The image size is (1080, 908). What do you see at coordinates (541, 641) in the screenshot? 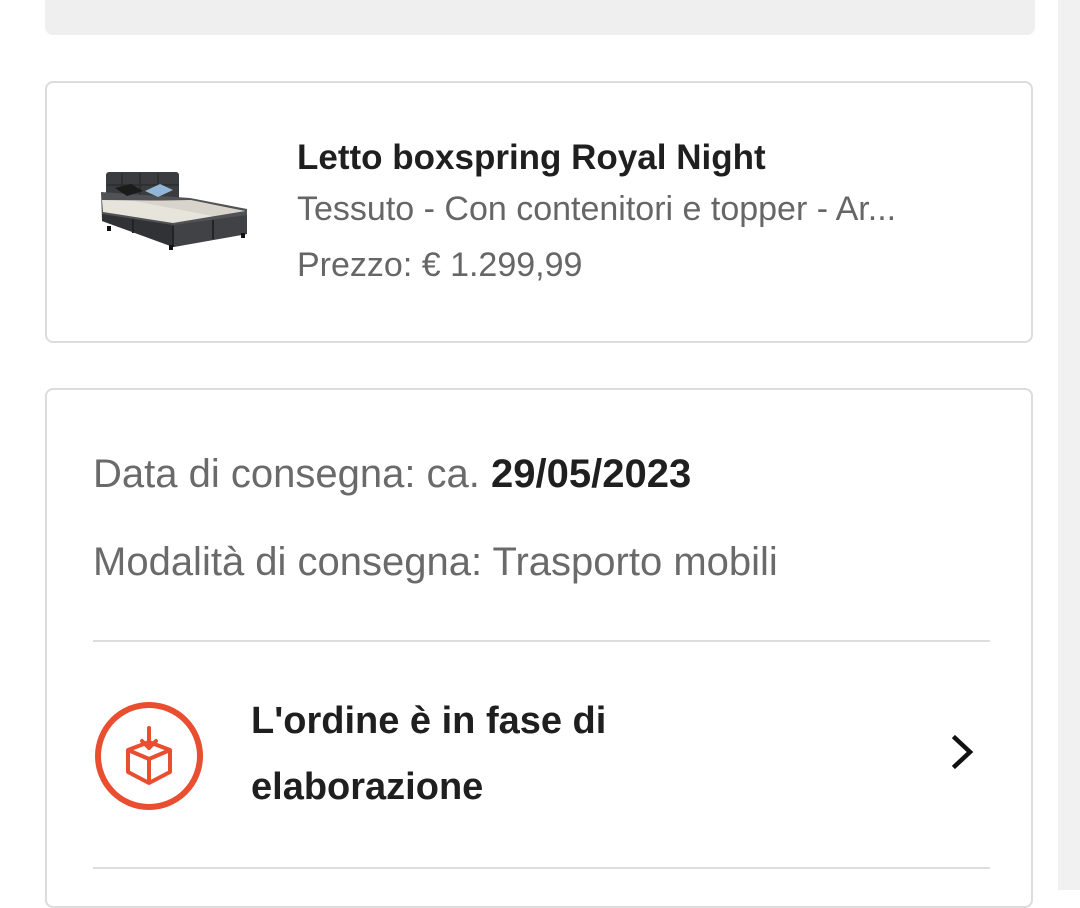
I see `section-divider` at bounding box center [541, 641].